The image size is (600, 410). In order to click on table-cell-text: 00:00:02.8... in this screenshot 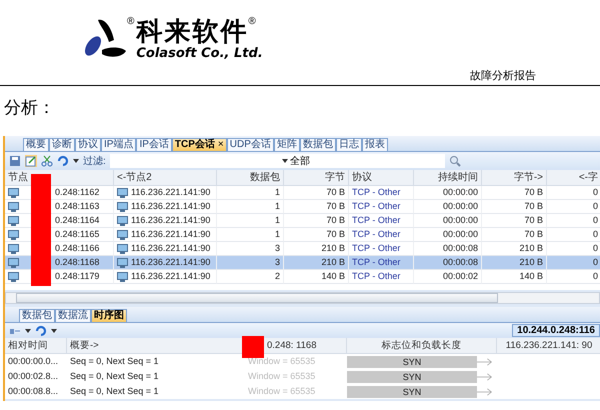, I will do `click(33, 376)`.